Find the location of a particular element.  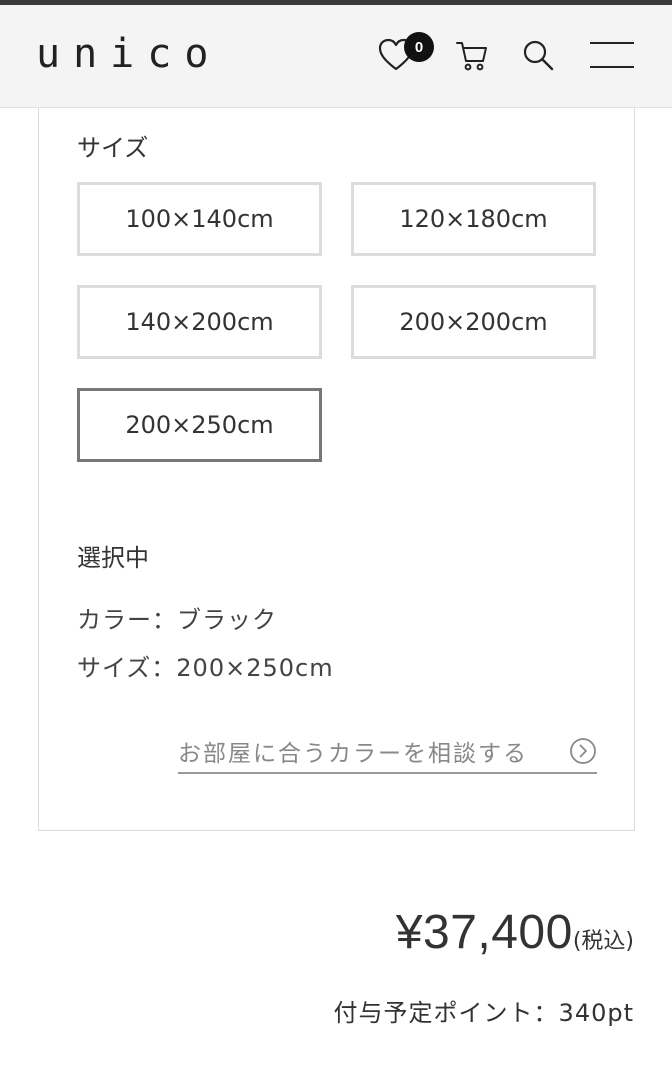

menu-button is located at coordinates (612, 55).